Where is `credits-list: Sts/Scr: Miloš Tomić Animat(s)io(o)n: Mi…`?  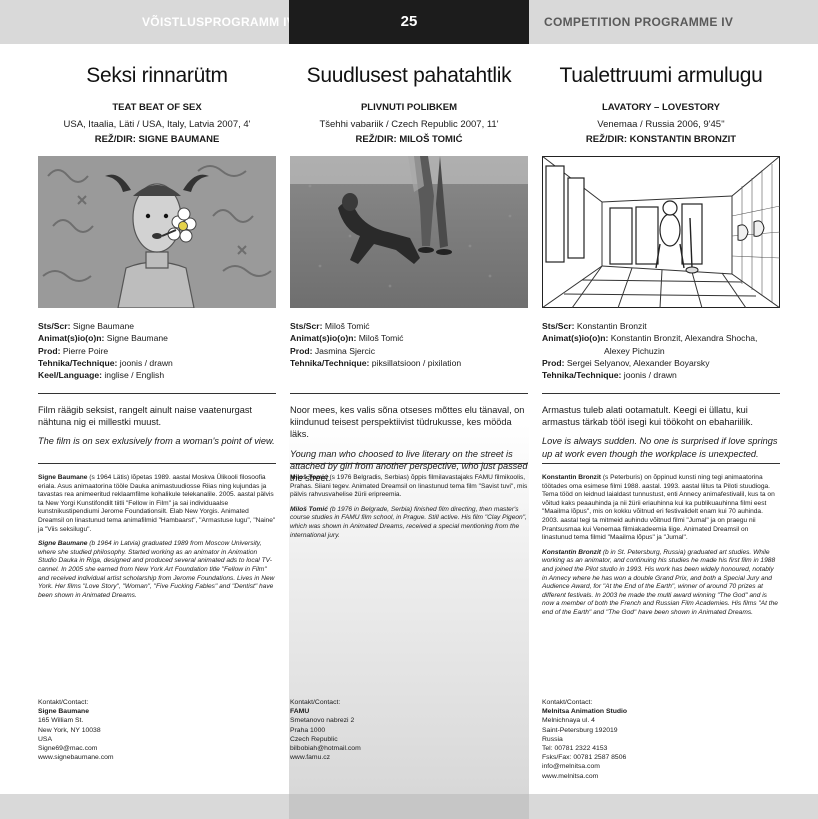
credits-list: Sts/Scr: Miloš Tomić Animat(s)io(o)n: Mi… is located at coordinates (409, 344).